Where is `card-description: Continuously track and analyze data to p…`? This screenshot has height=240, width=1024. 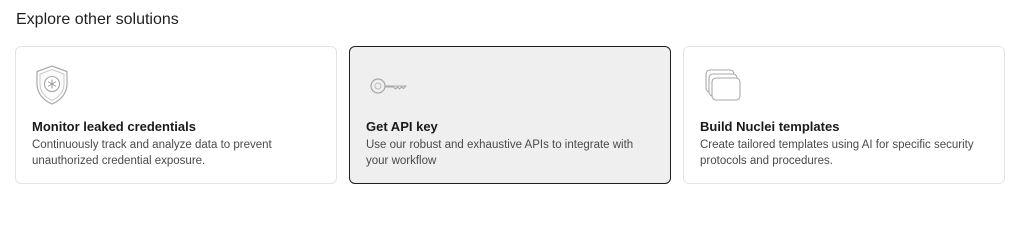
card-description: Continuously track and analyze data to p… is located at coordinates (152, 153).